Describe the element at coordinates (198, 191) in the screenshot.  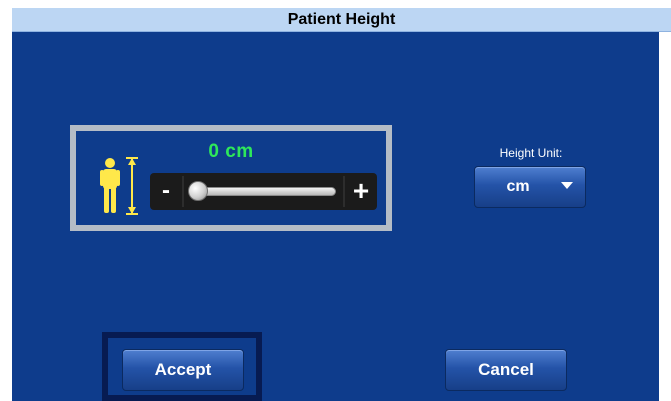
I see `slider-knob` at that location.